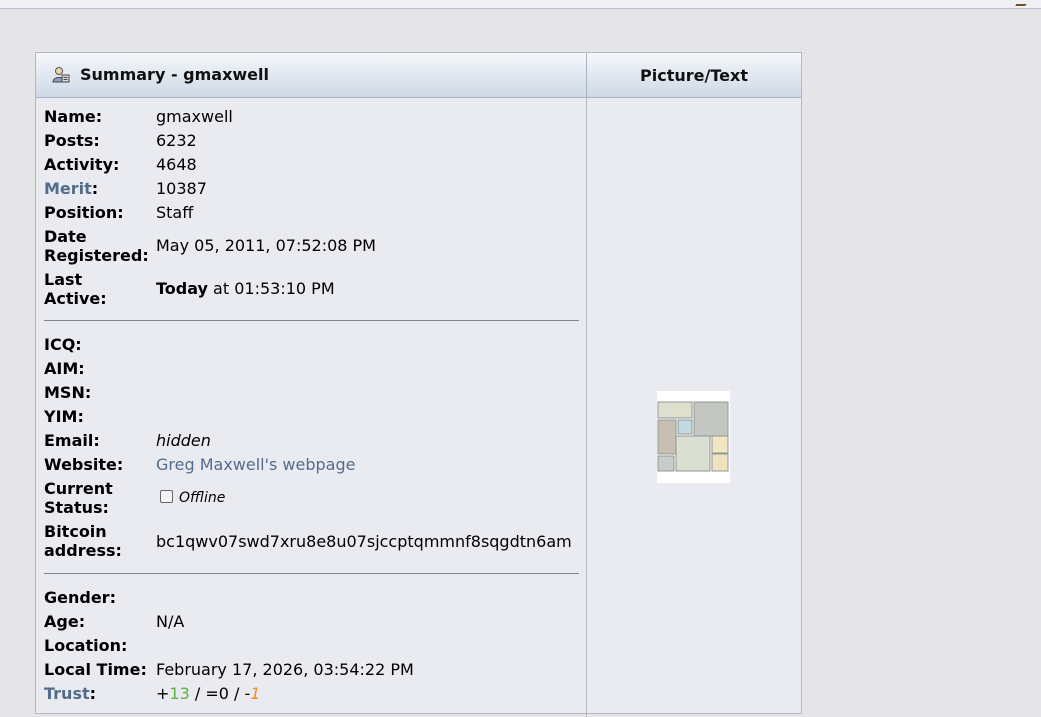  I want to click on trust-value: +13 / =0 / -1, so click(208, 693).